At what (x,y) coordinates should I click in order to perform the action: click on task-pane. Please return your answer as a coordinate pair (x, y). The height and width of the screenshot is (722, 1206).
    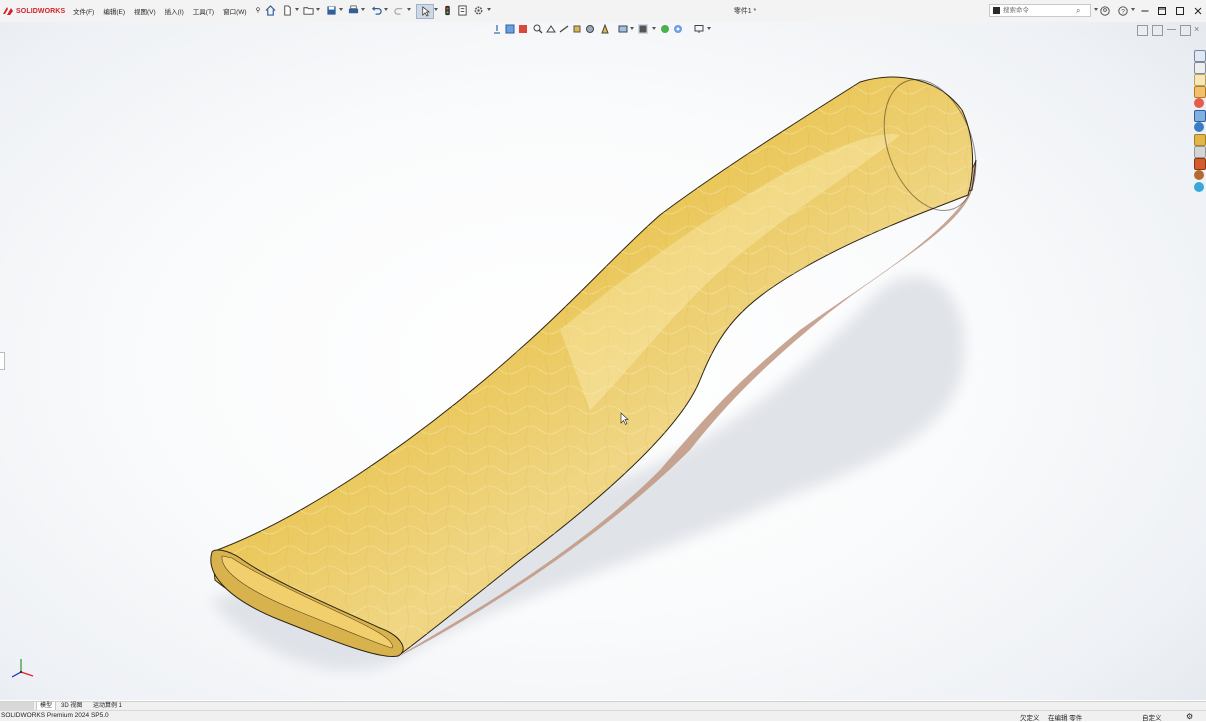
    Looking at the image, I should click on (1199, 123).